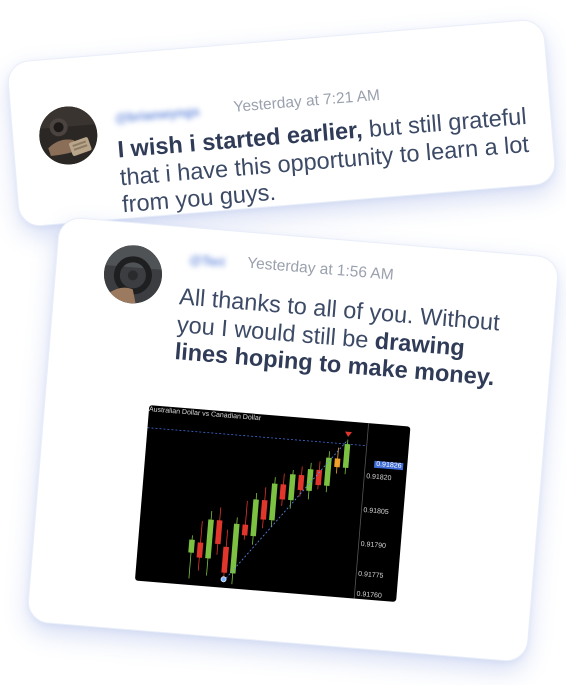  What do you see at coordinates (257, 437) in the screenshot?
I see `current-price-line` at bounding box center [257, 437].